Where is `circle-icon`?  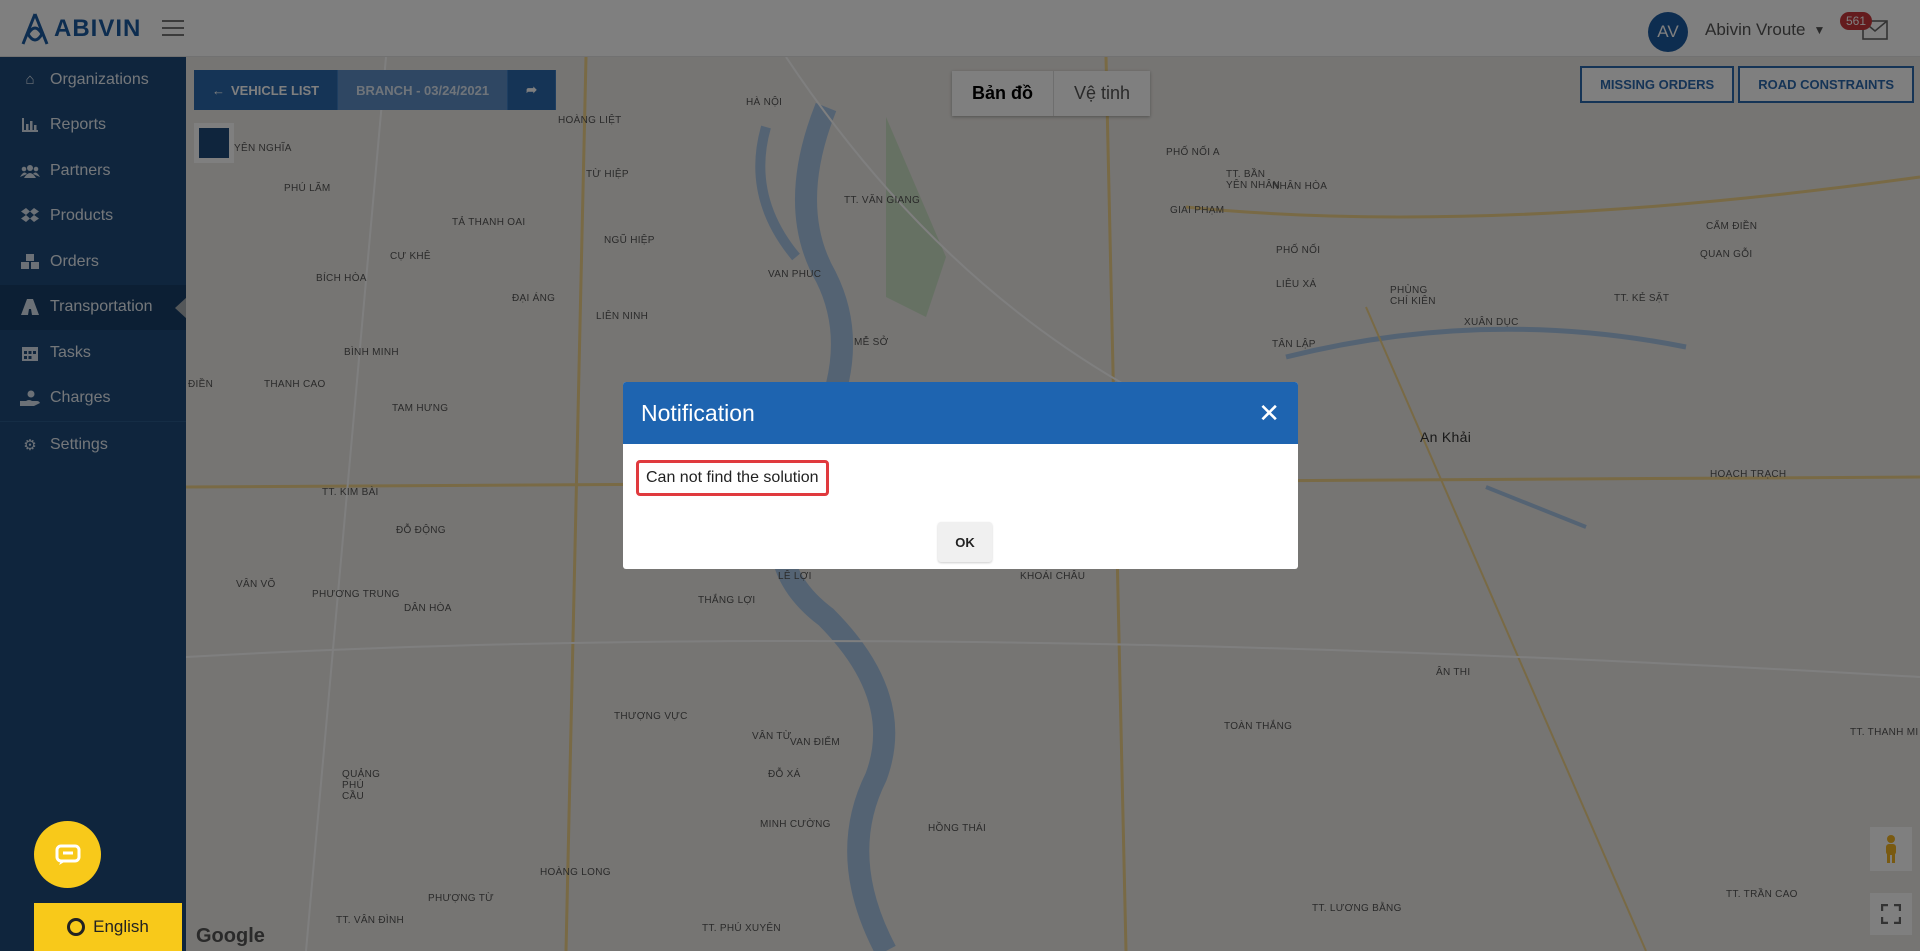
circle-icon is located at coordinates (76, 927).